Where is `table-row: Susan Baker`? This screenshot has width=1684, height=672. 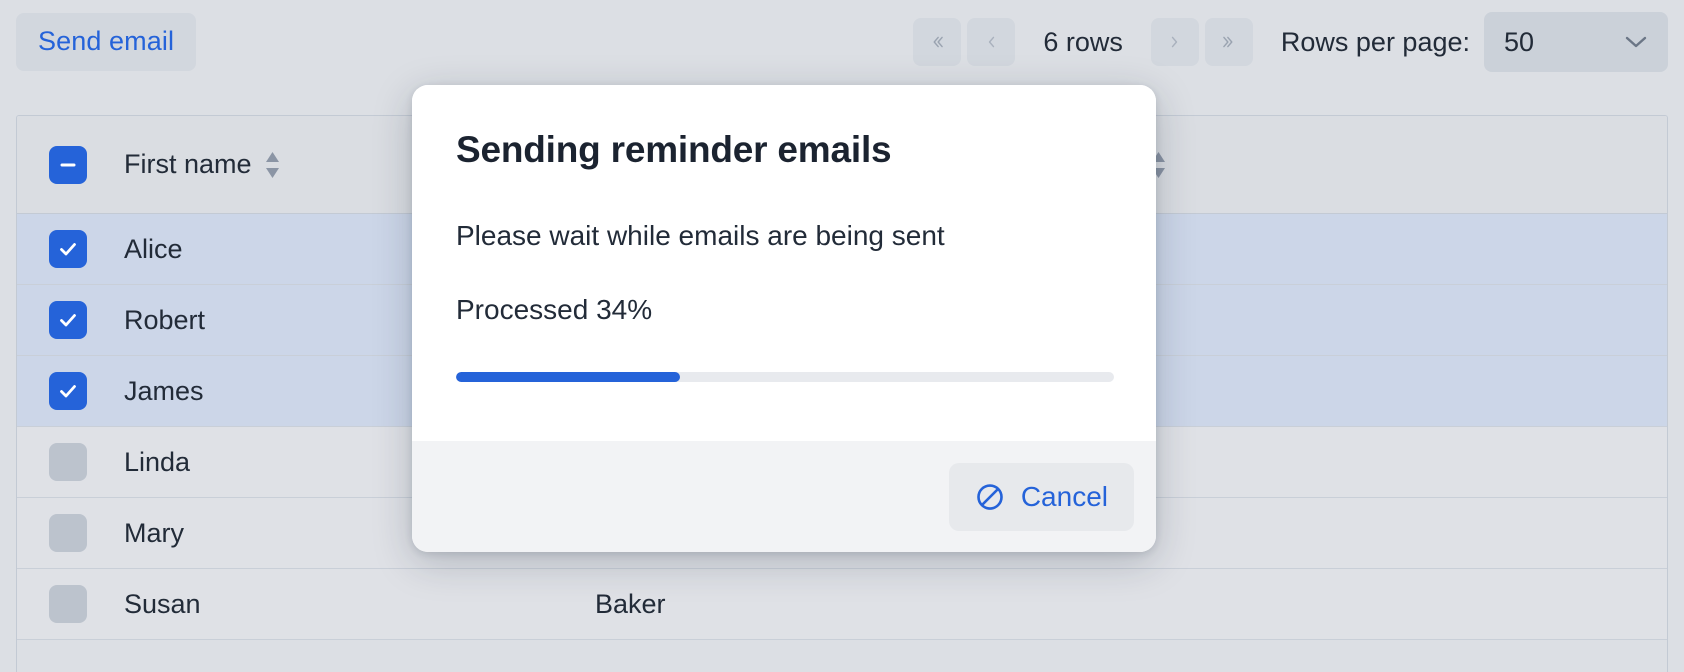 table-row: Susan Baker is located at coordinates (842, 604).